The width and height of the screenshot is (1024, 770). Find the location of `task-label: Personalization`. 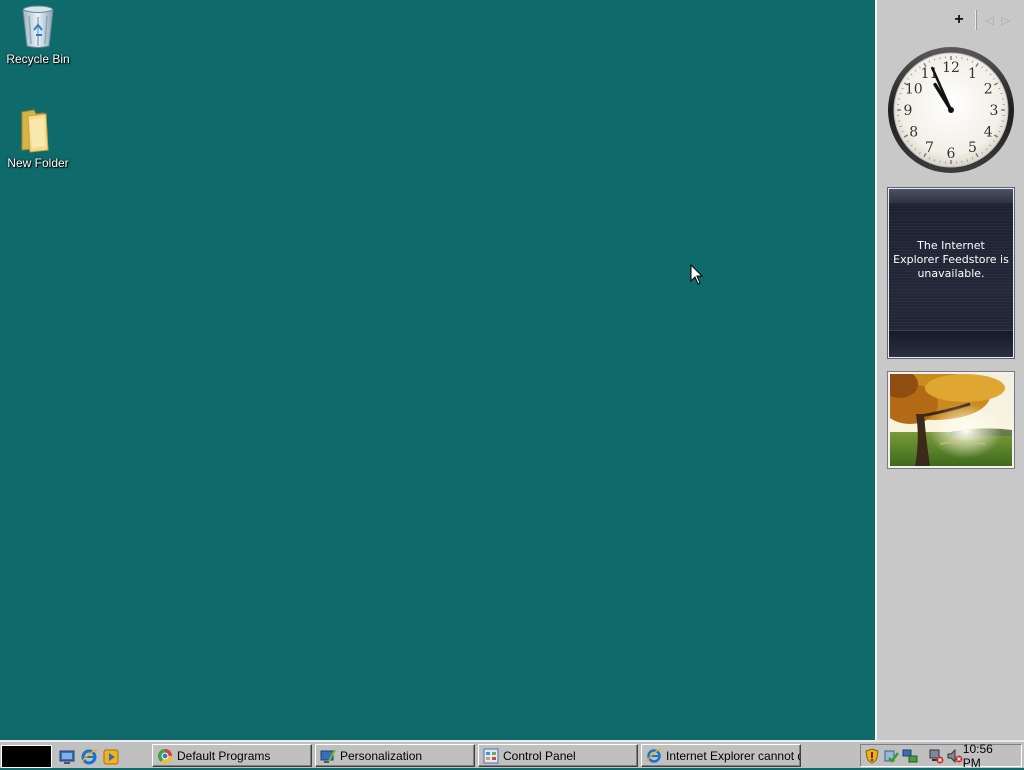

task-label: Personalization is located at coordinates (381, 756).